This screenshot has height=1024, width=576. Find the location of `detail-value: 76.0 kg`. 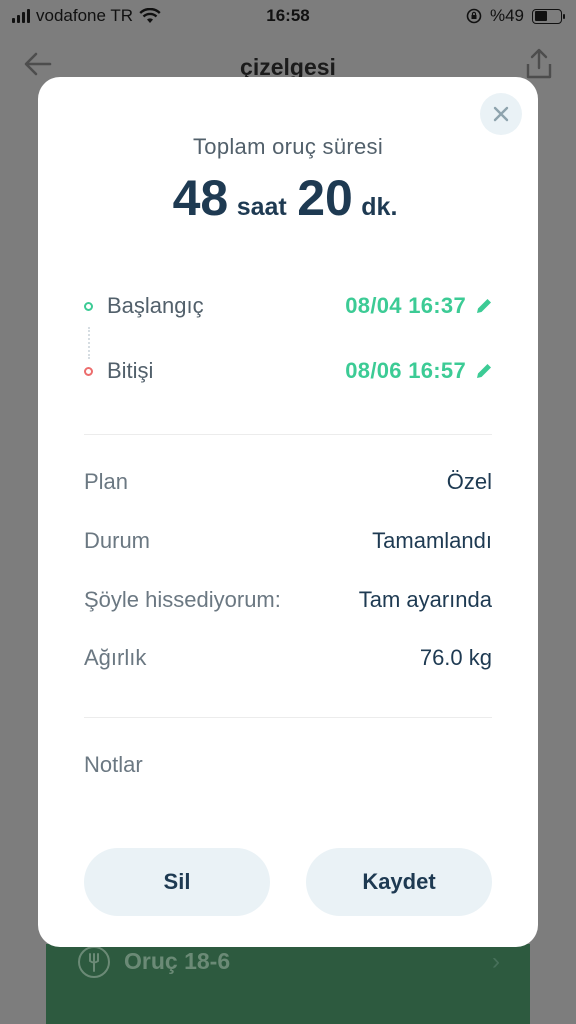

detail-value: 76.0 kg is located at coordinates (455, 657).